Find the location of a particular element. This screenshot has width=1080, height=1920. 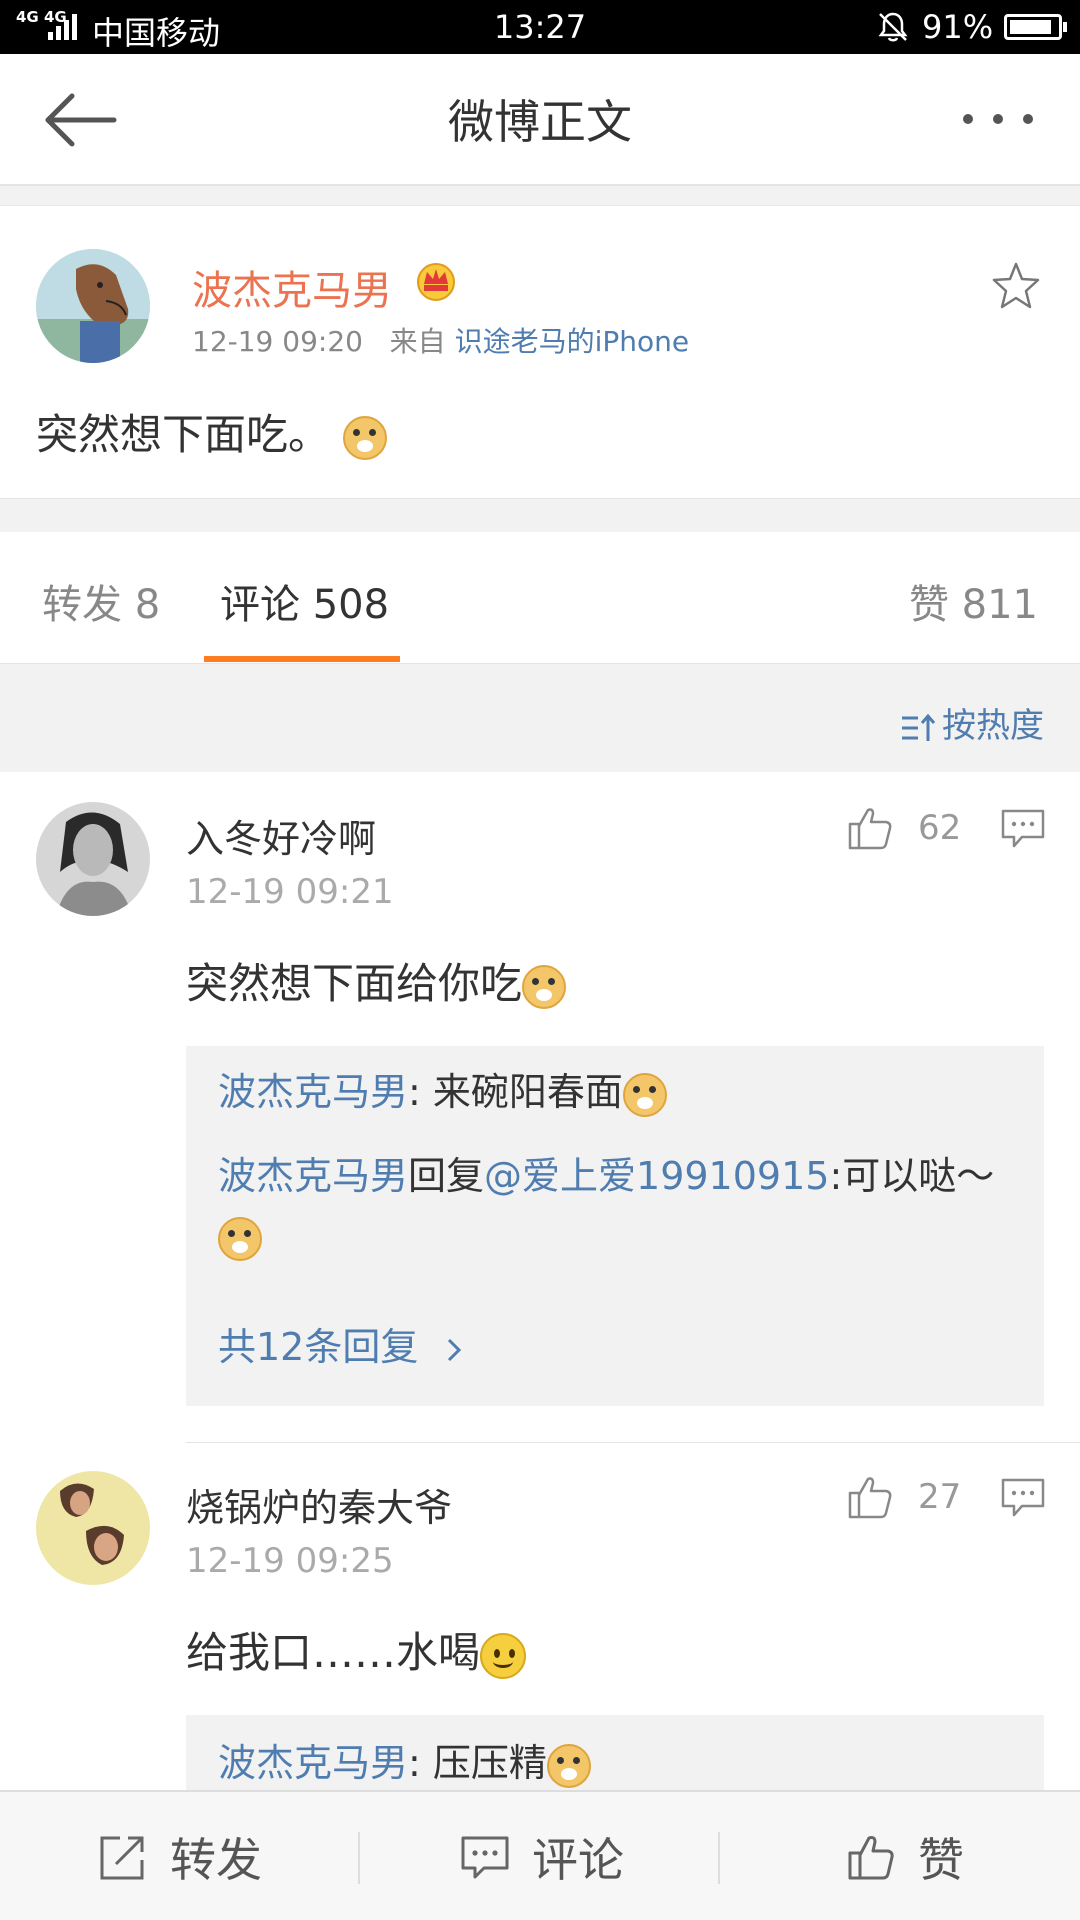

active-tab-indicator is located at coordinates (302, 659).